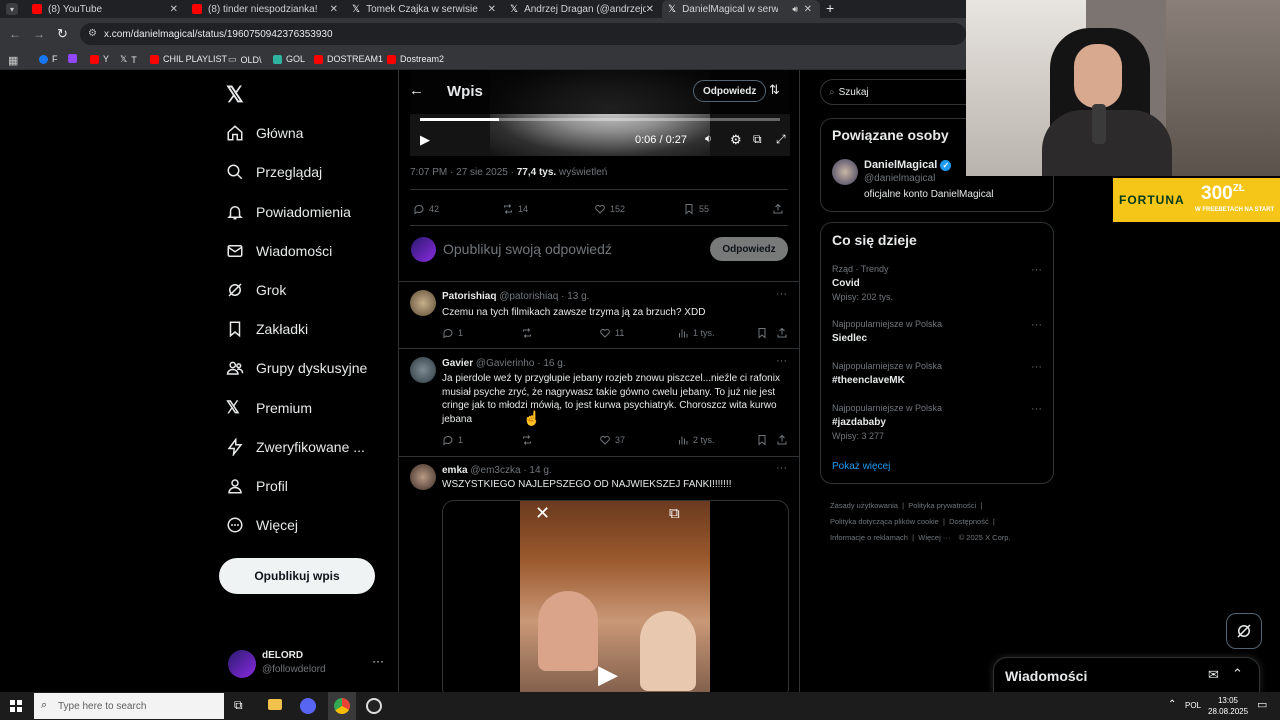 The width and height of the screenshot is (1280, 720). What do you see at coordinates (1213, 675) in the screenshot?
I see `new-message-icon: ✉` at bounding box center [1213, 675].